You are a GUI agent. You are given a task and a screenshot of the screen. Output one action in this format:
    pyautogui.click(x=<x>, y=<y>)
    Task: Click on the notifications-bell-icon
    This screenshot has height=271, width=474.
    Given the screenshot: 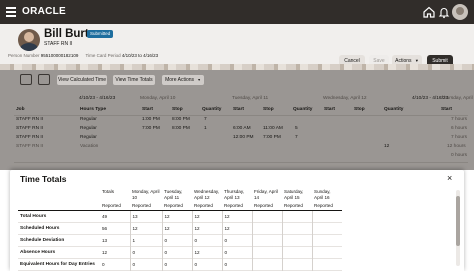 What is the action you would take?
    pyautogui.click(x=444, y=12)
    